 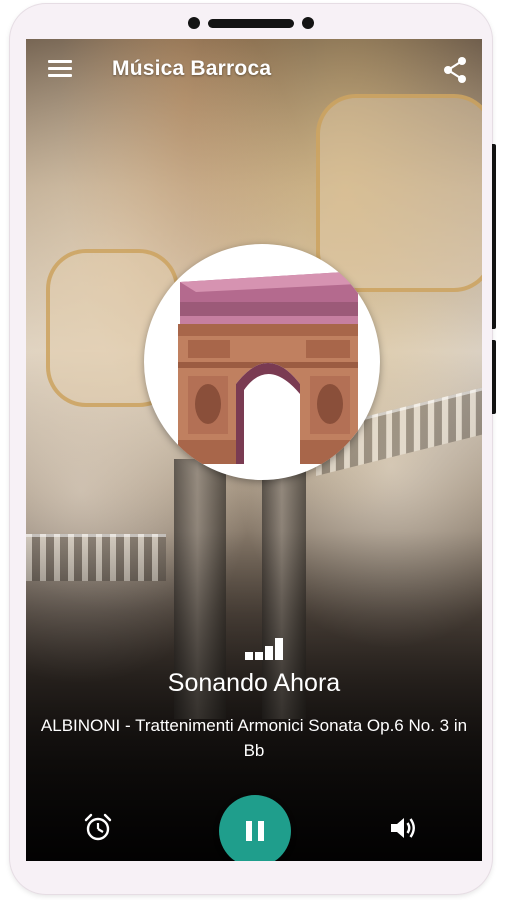 I want to click on equalizer-icon, so click(x=264, y=648).